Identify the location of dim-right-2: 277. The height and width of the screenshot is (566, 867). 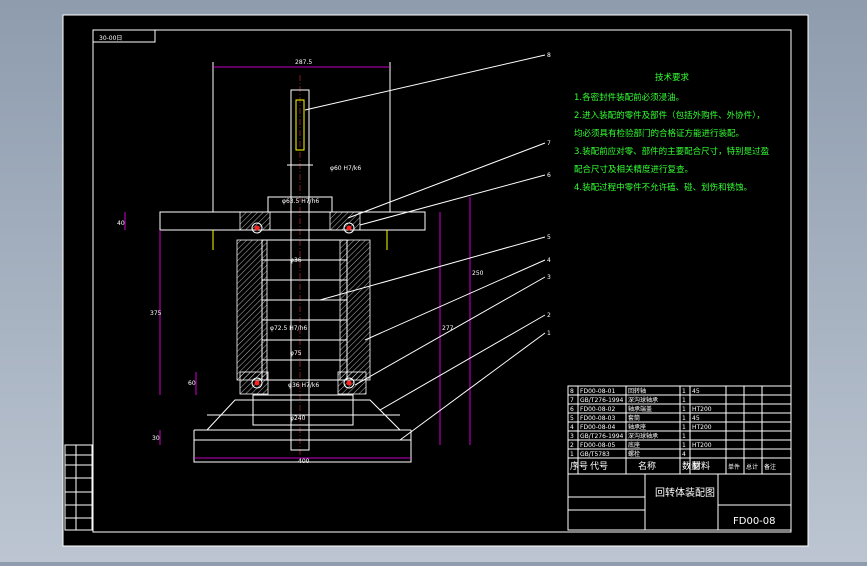
(448, 328).